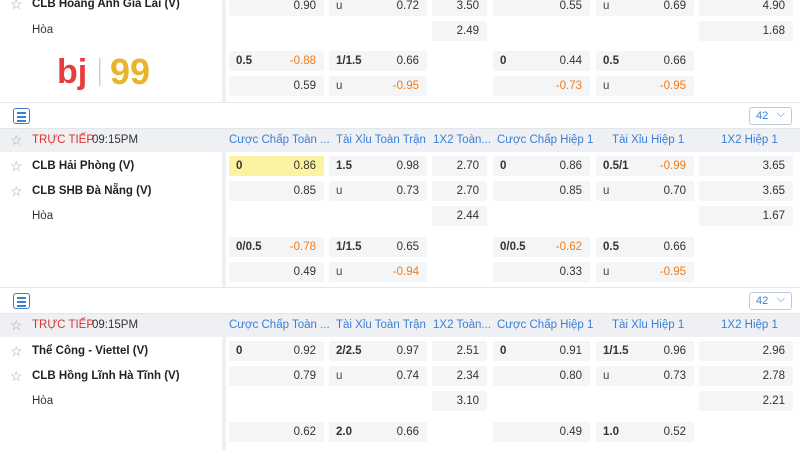 The width and height of the screenshot is (800, 450). What do you see at coordinates (541, 272) in the screenshot?
I see `odds-cell: 0.33` at bounding box center [541, 272].